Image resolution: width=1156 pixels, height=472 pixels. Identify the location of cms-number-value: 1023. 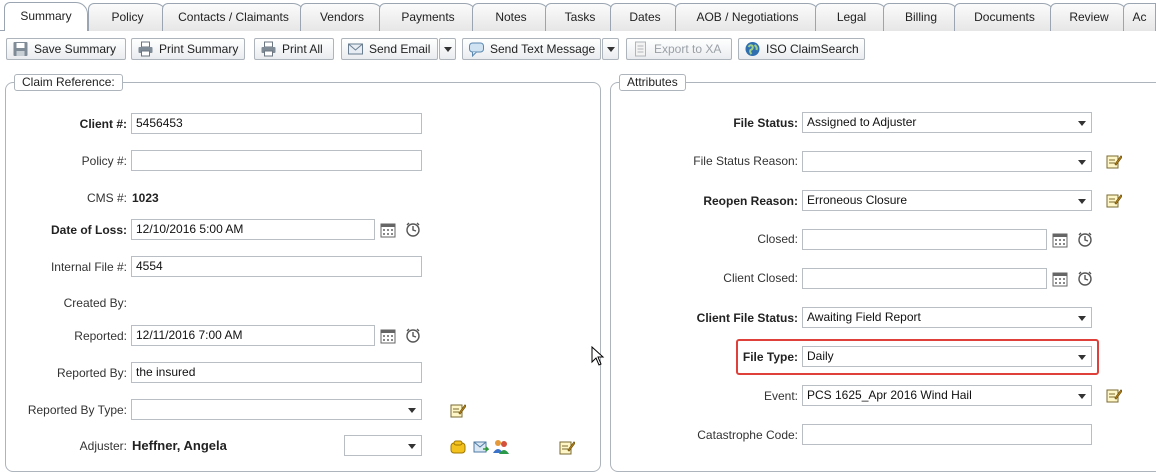
(145, 198).